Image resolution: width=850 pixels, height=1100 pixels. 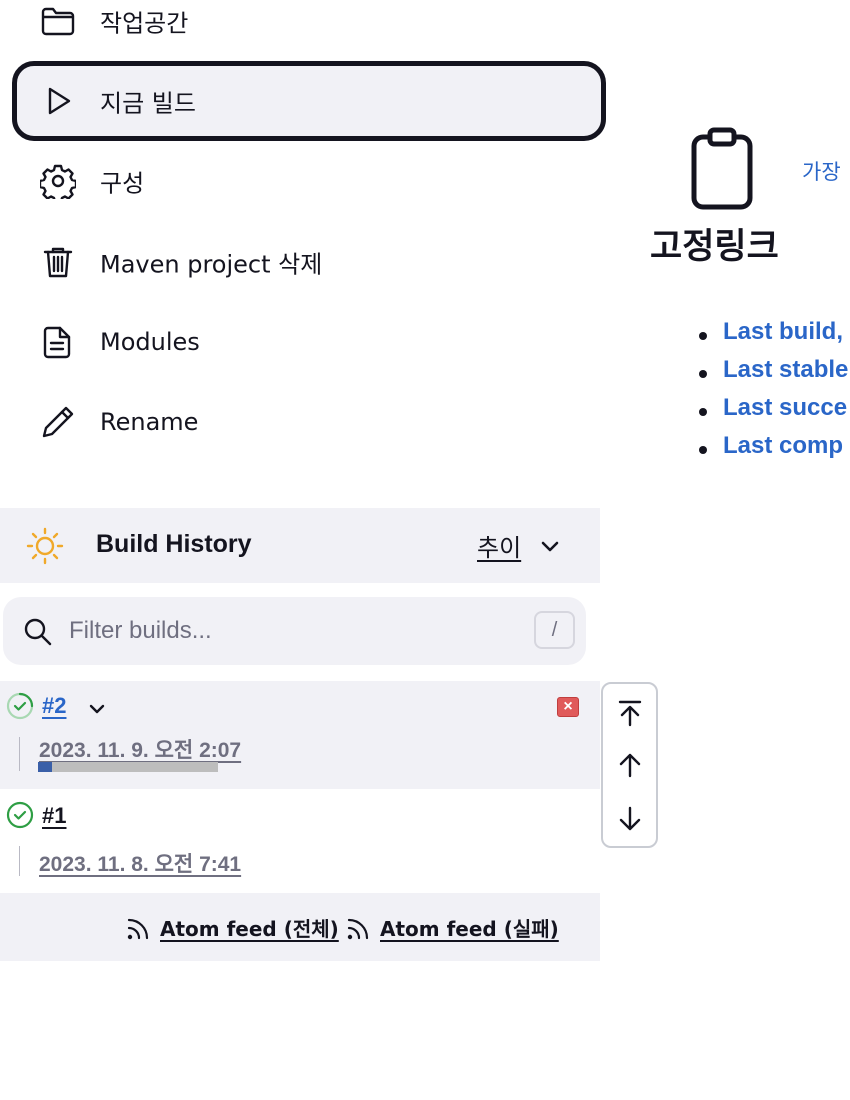 What do you see at coordinates (45, 767) in the screenshot?
I see `build-progress-fill` at bounding box center [45, 767].